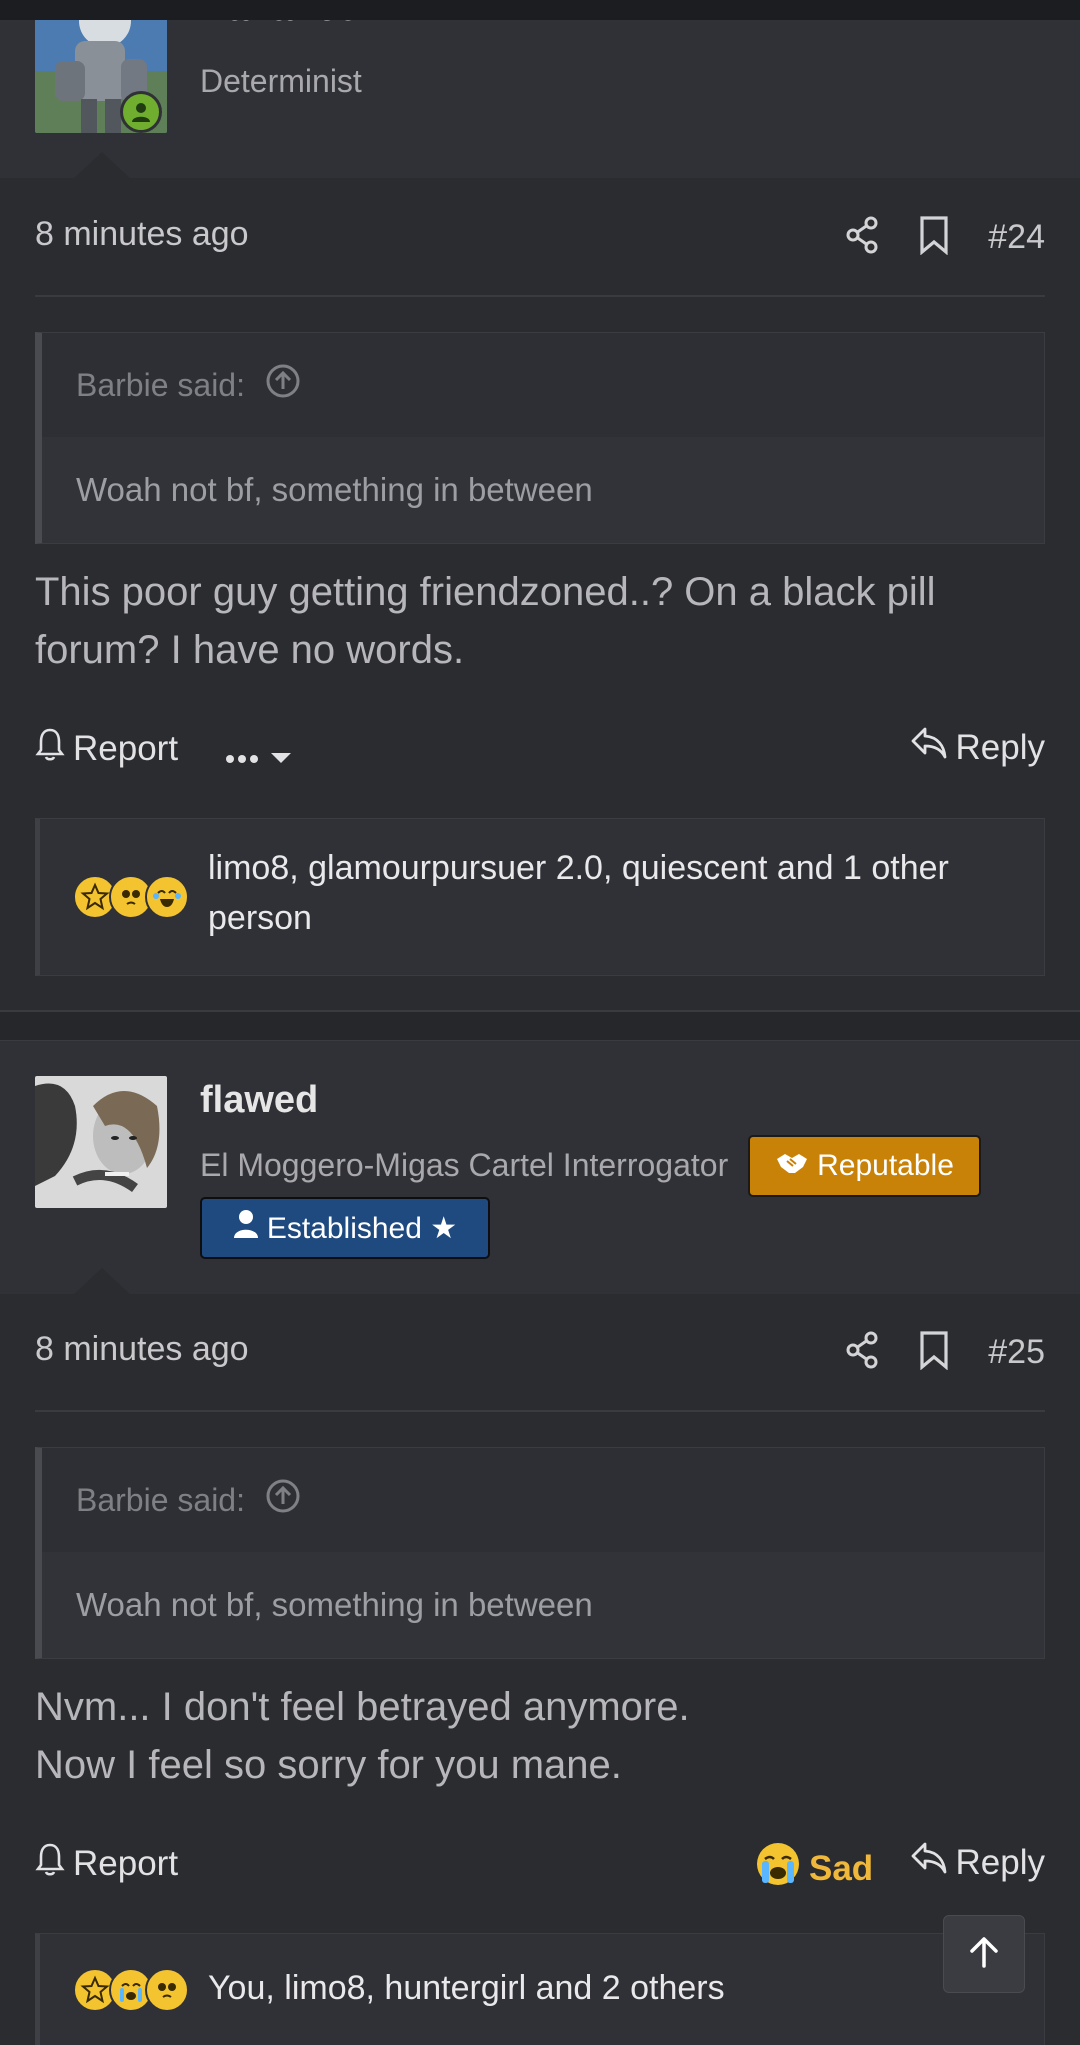 Image resolution: width=1080 pixels, height=2045 pixels. Describe the element at coordinates (141, 112) in the screenshot. I see `online-status-icon` at that location.